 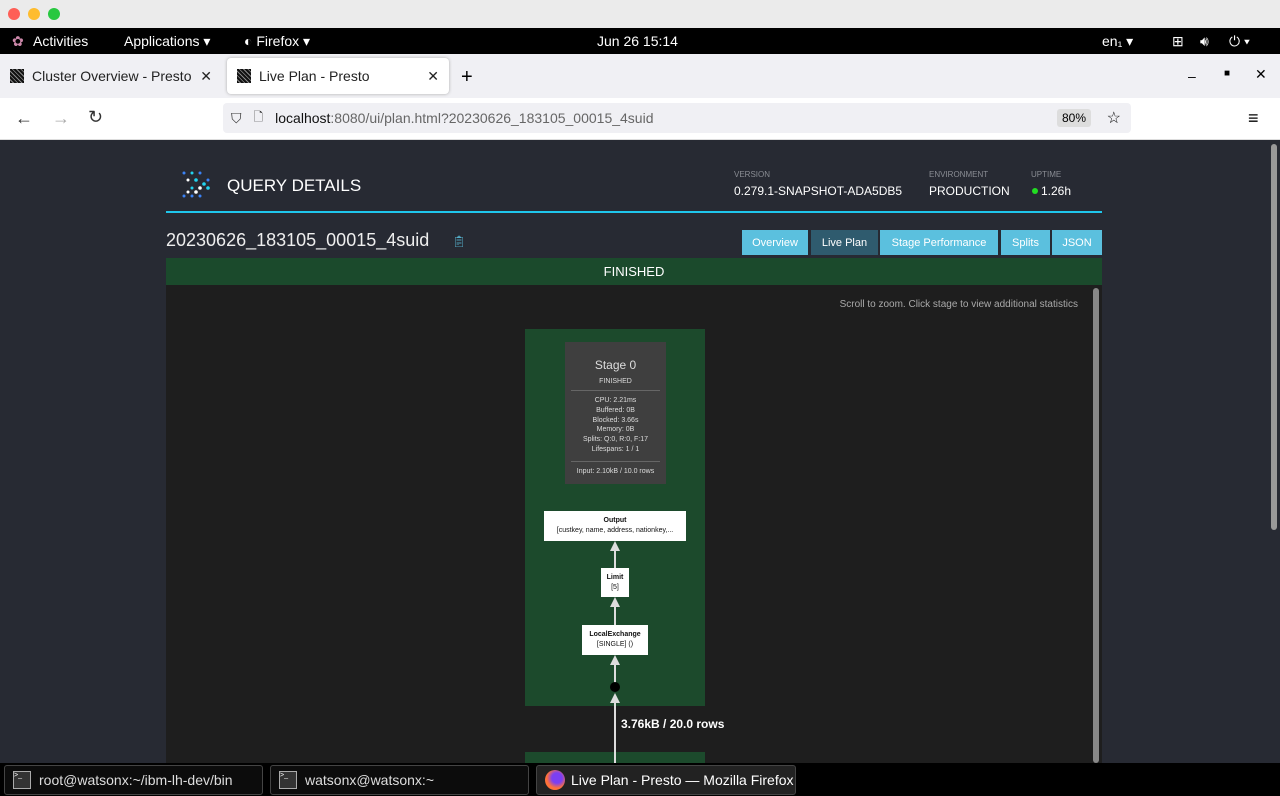 What do you see at coordinates (1261, 74) in the screenshot?
I see `close-button: ✕` at bounding box center [1261, 74].